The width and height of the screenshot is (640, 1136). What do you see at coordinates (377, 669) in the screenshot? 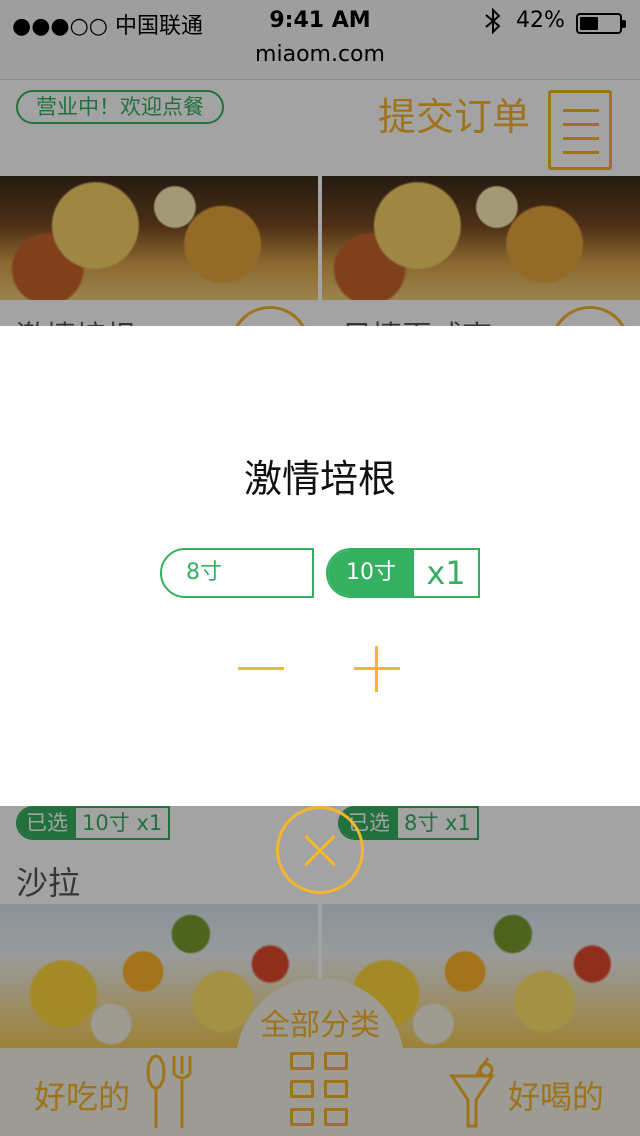
I see `quantity-increase-button` at bounding box center [377, 669].